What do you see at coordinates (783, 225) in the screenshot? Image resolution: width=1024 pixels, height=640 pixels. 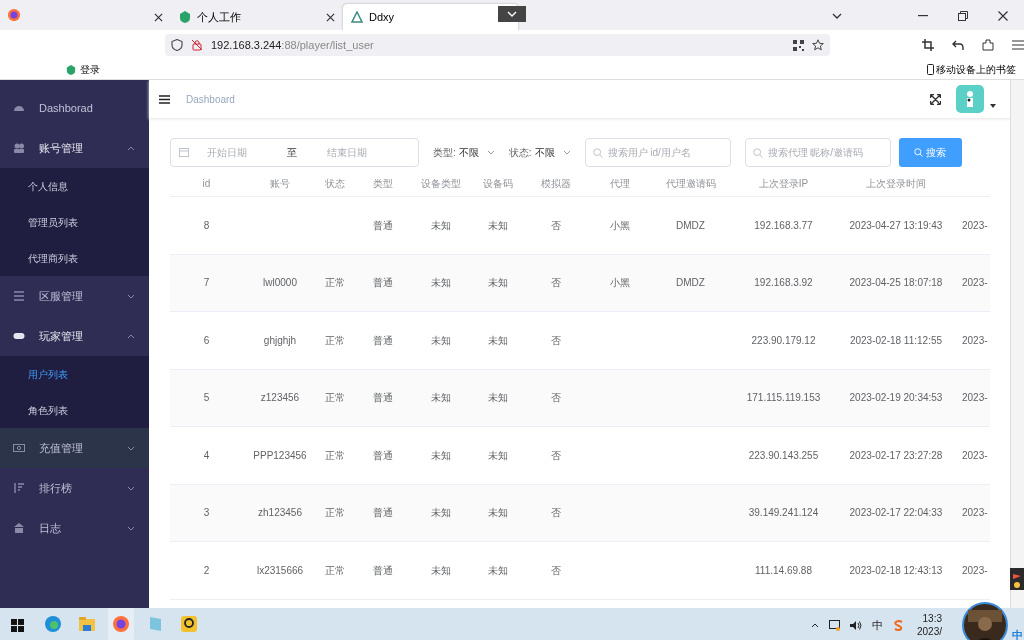 I see `table-cell-text: 192.168.3.77` at bounding box center [783, 225].